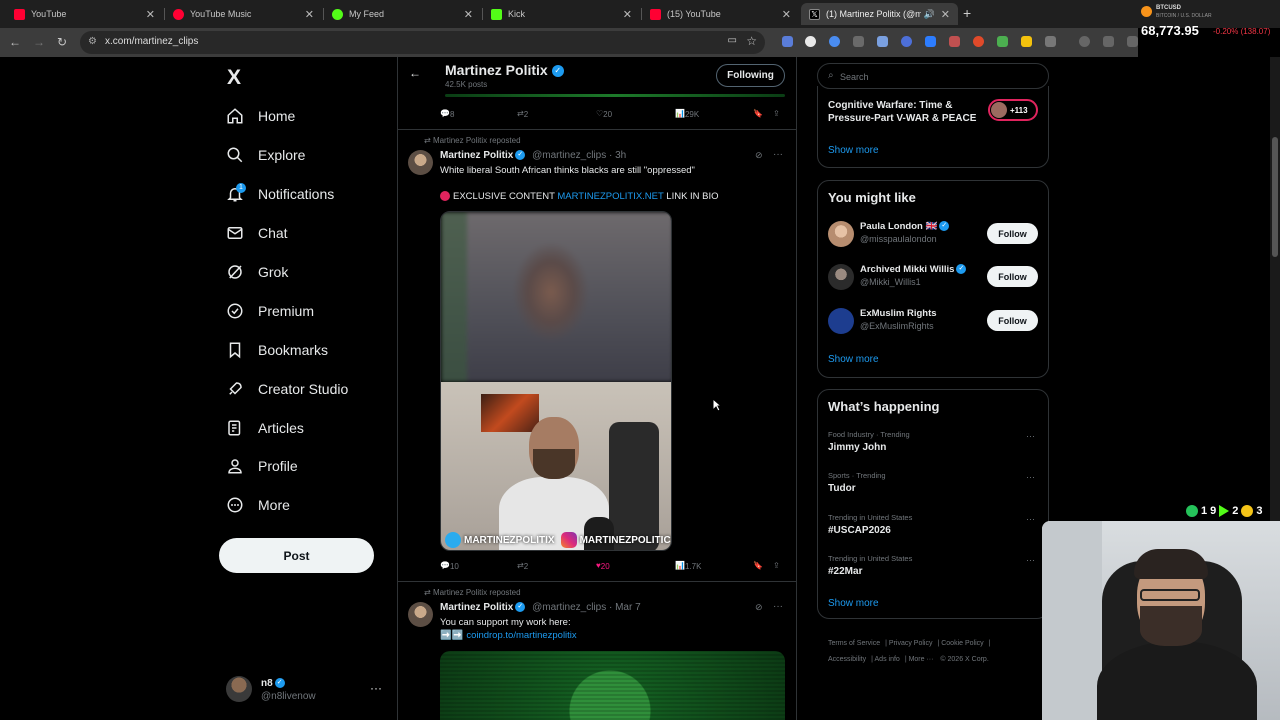 Image resolution: width=1280 pixels, height=720 pixels. Describe the element at coordinates (62, 42) in the screenshot. I see `reload-icon: ↻` at that location.